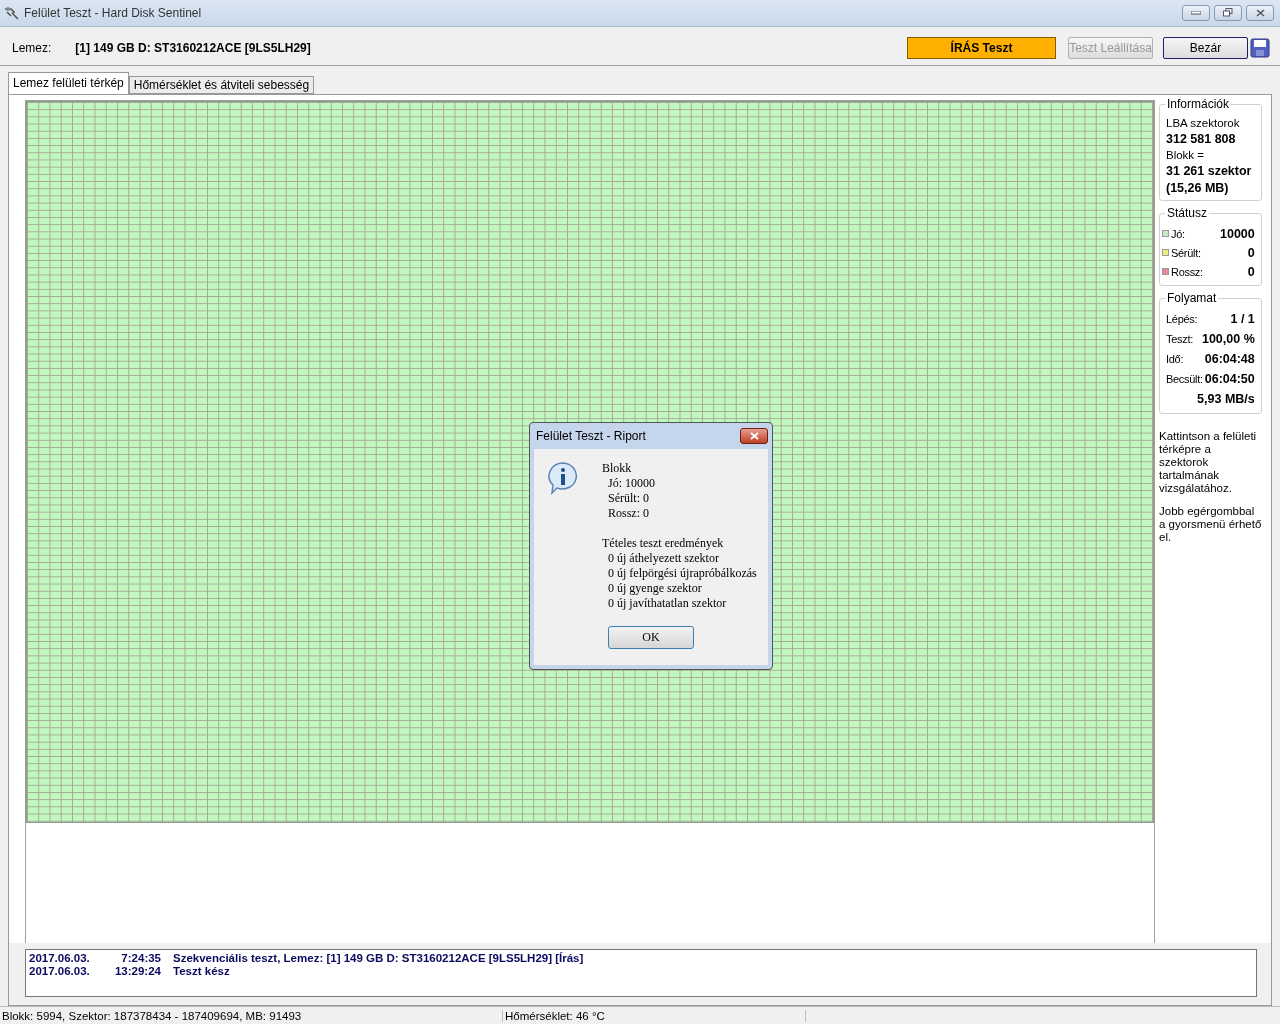 The image size is (1280, 1024). What do you see at coordinates (654, 1015) in the screenshot?
I see `status-bar-text: Hőmérséklet: 46 °C` at bounding box center [654, 1015].